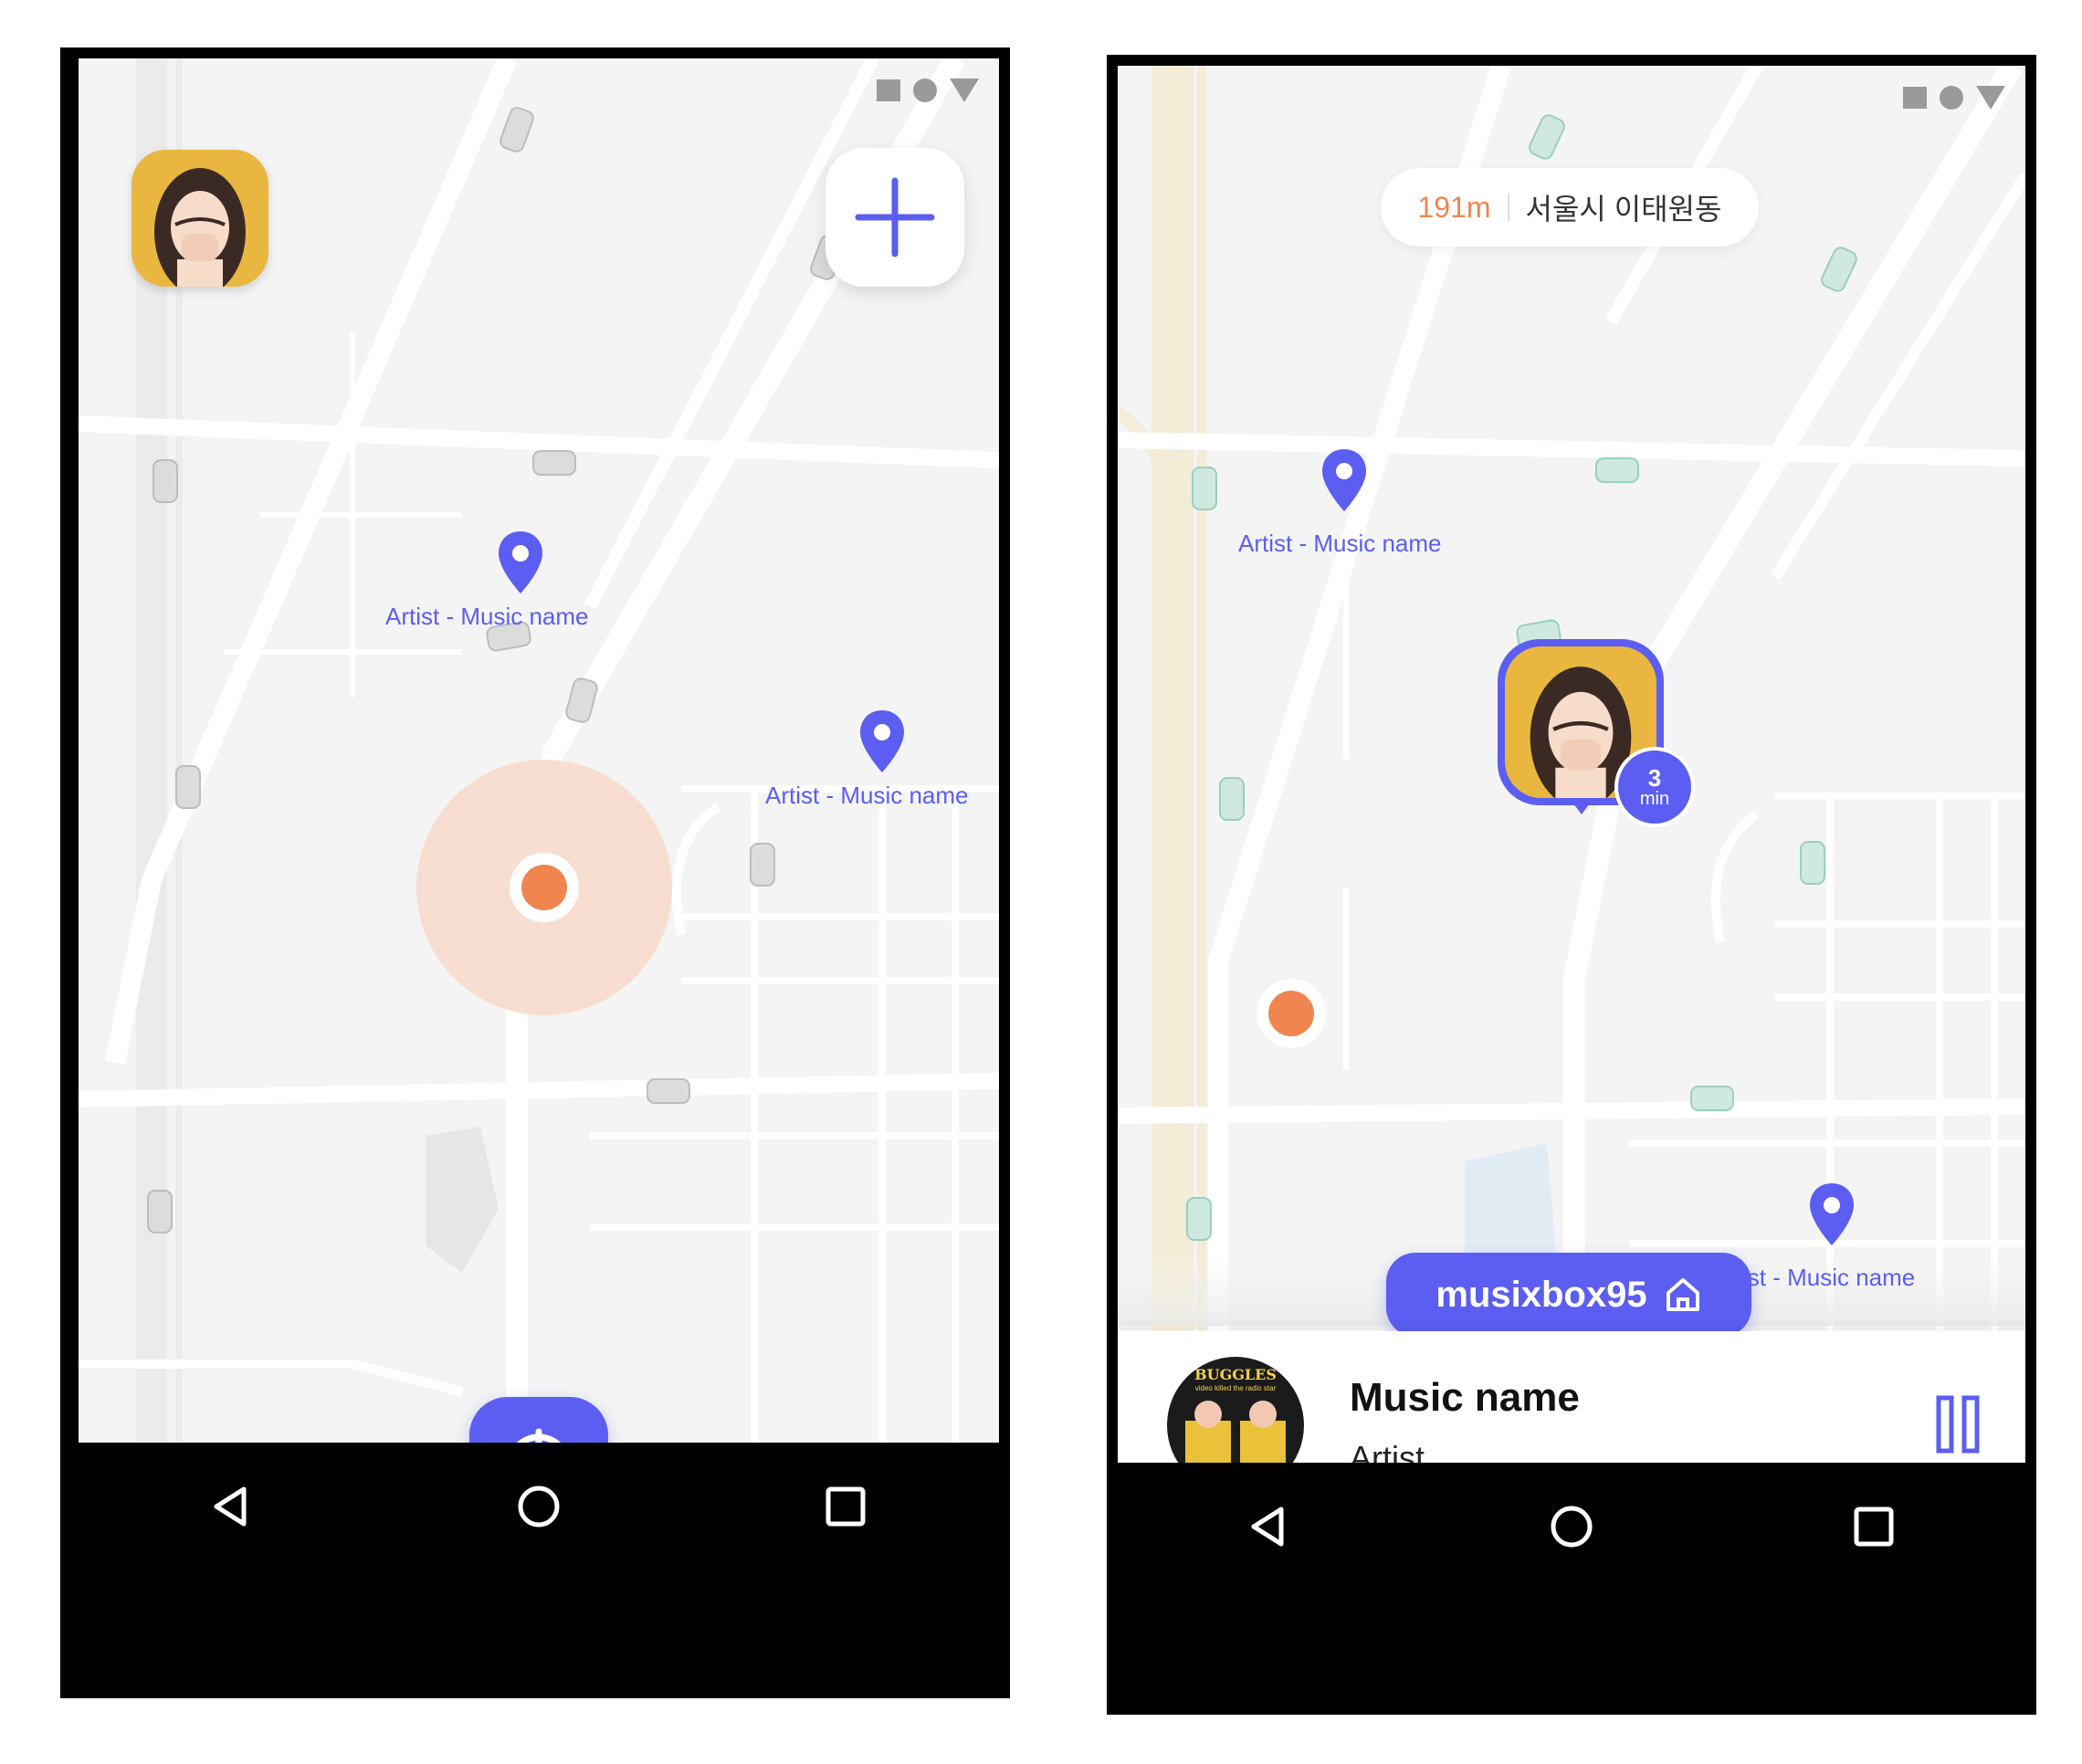 Image resolution: width=2082 pixels, height=1764 pixels. I want to click on album-art-subtitle: video killed the radio star, so click(1235, 1388).